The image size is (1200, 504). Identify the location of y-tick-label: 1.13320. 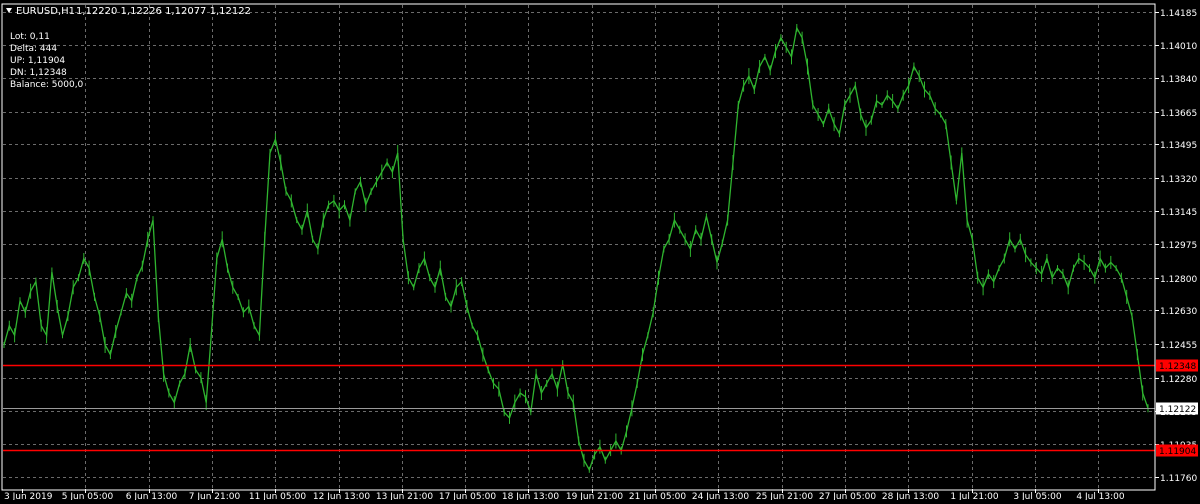
(1178, 180).